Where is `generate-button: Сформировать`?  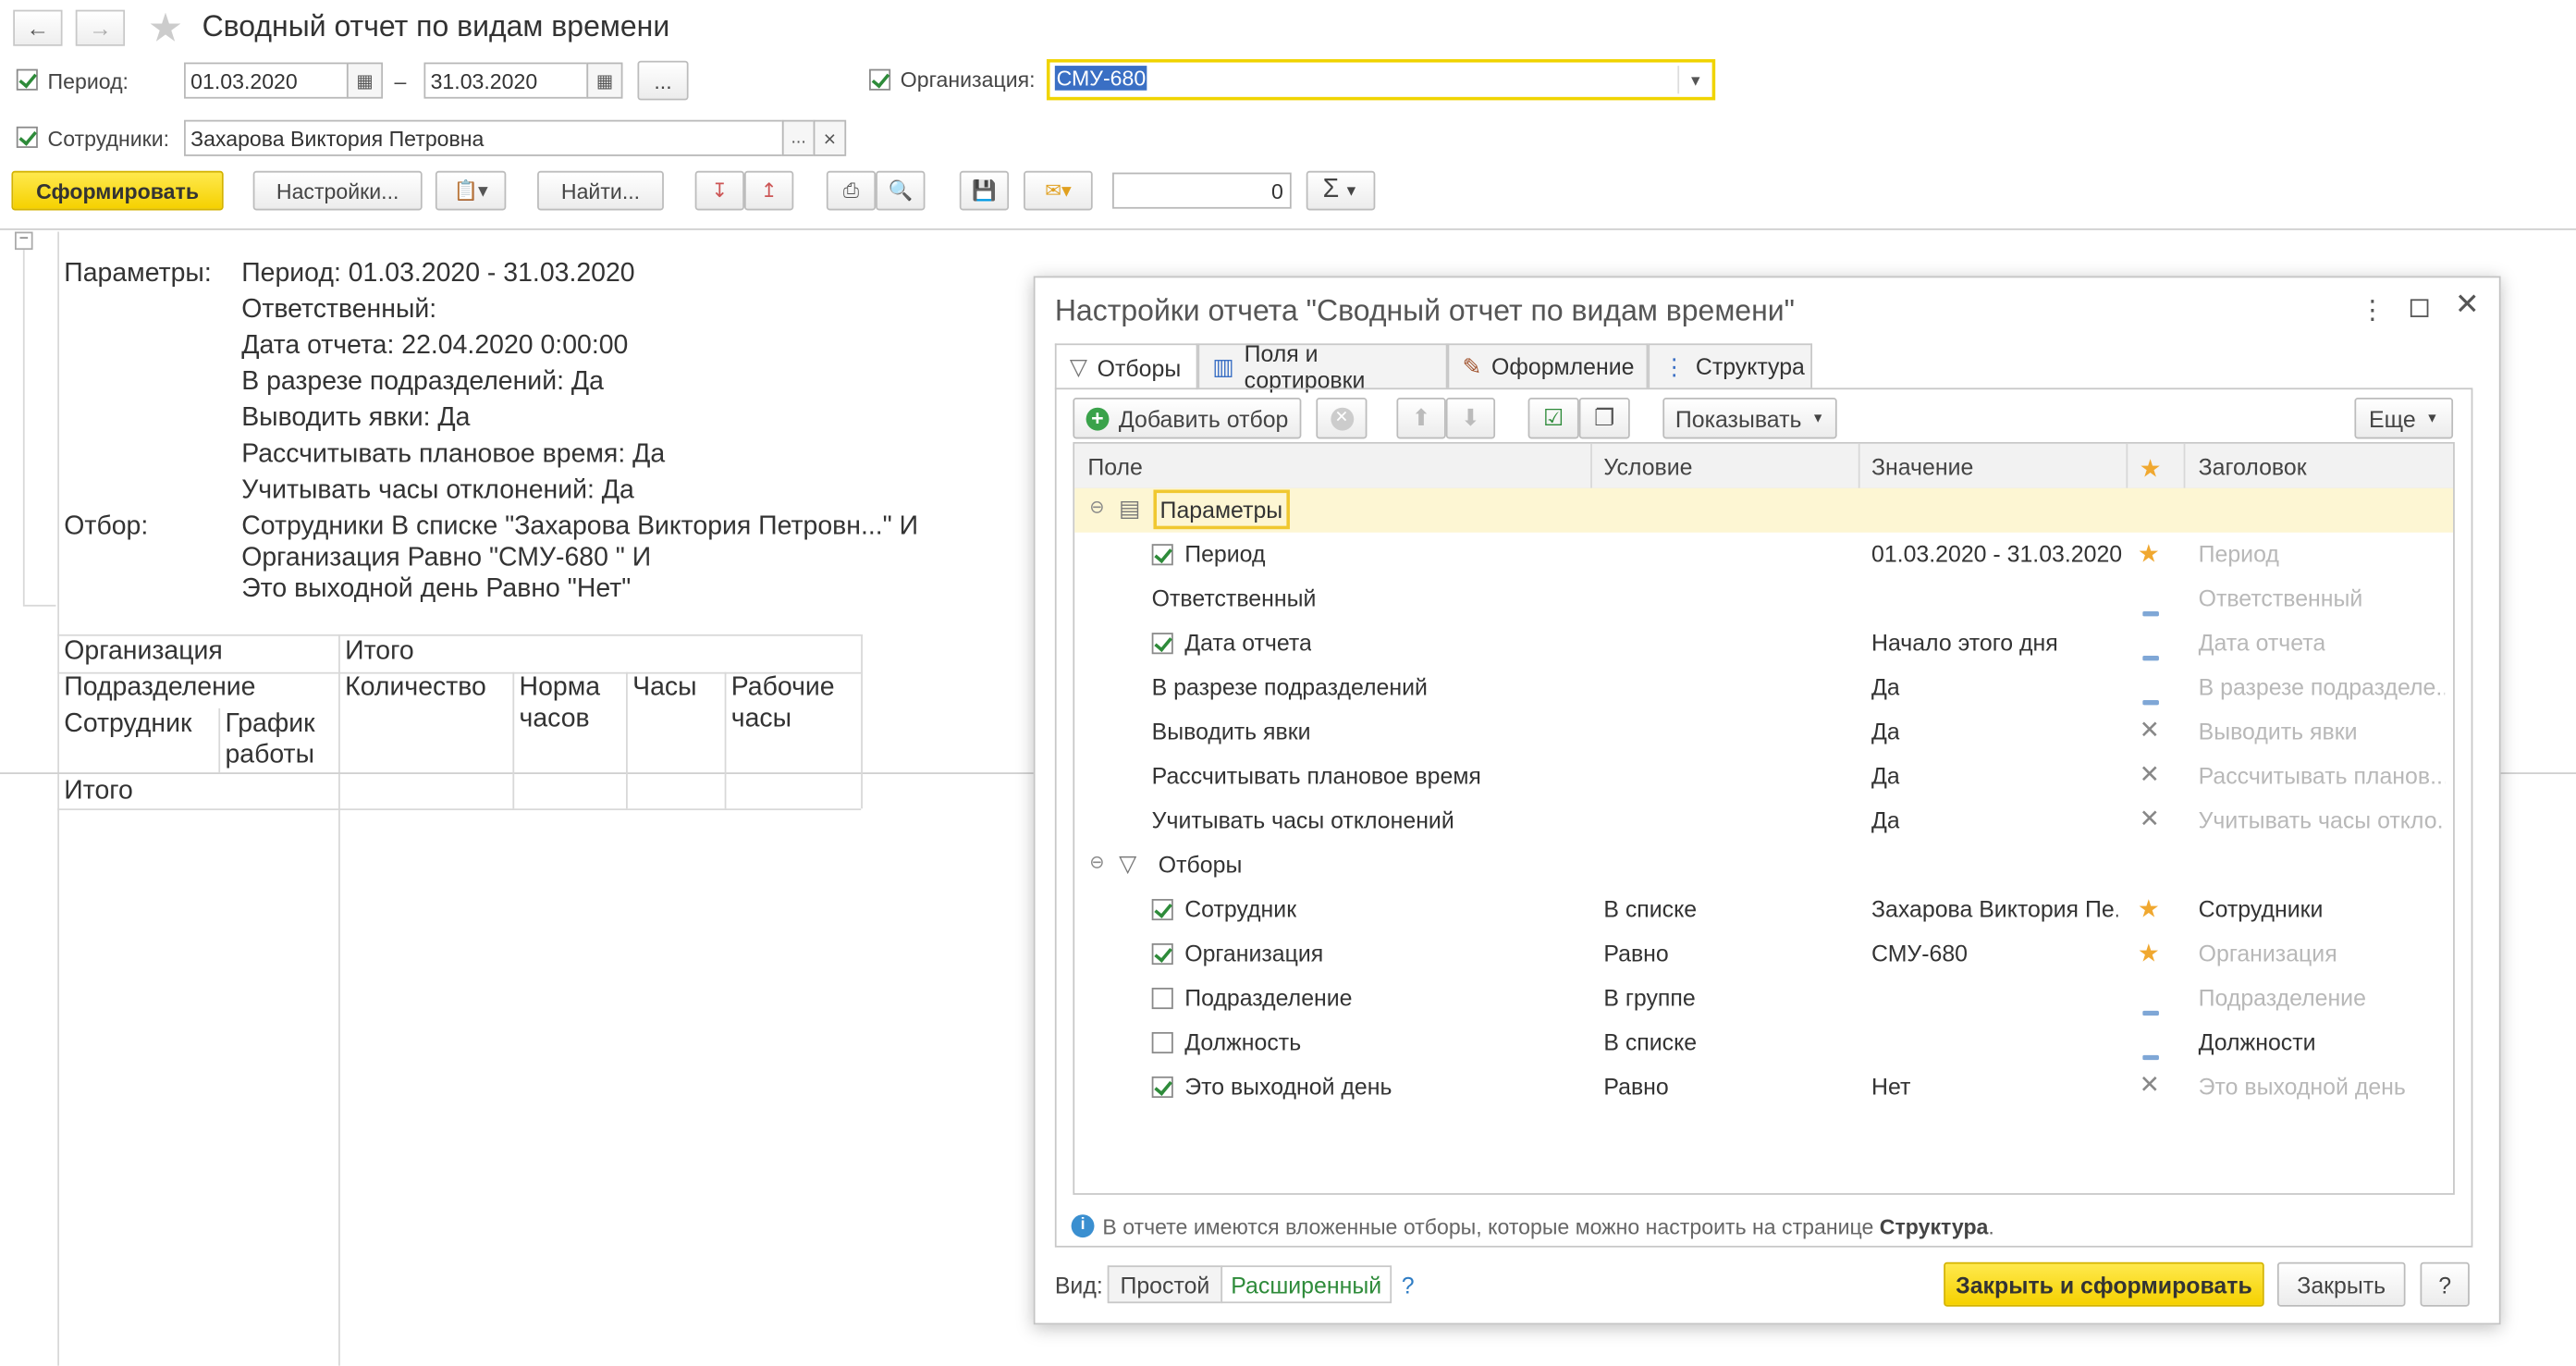 generate-button: Сформировать is located at coordinates (117, 191).